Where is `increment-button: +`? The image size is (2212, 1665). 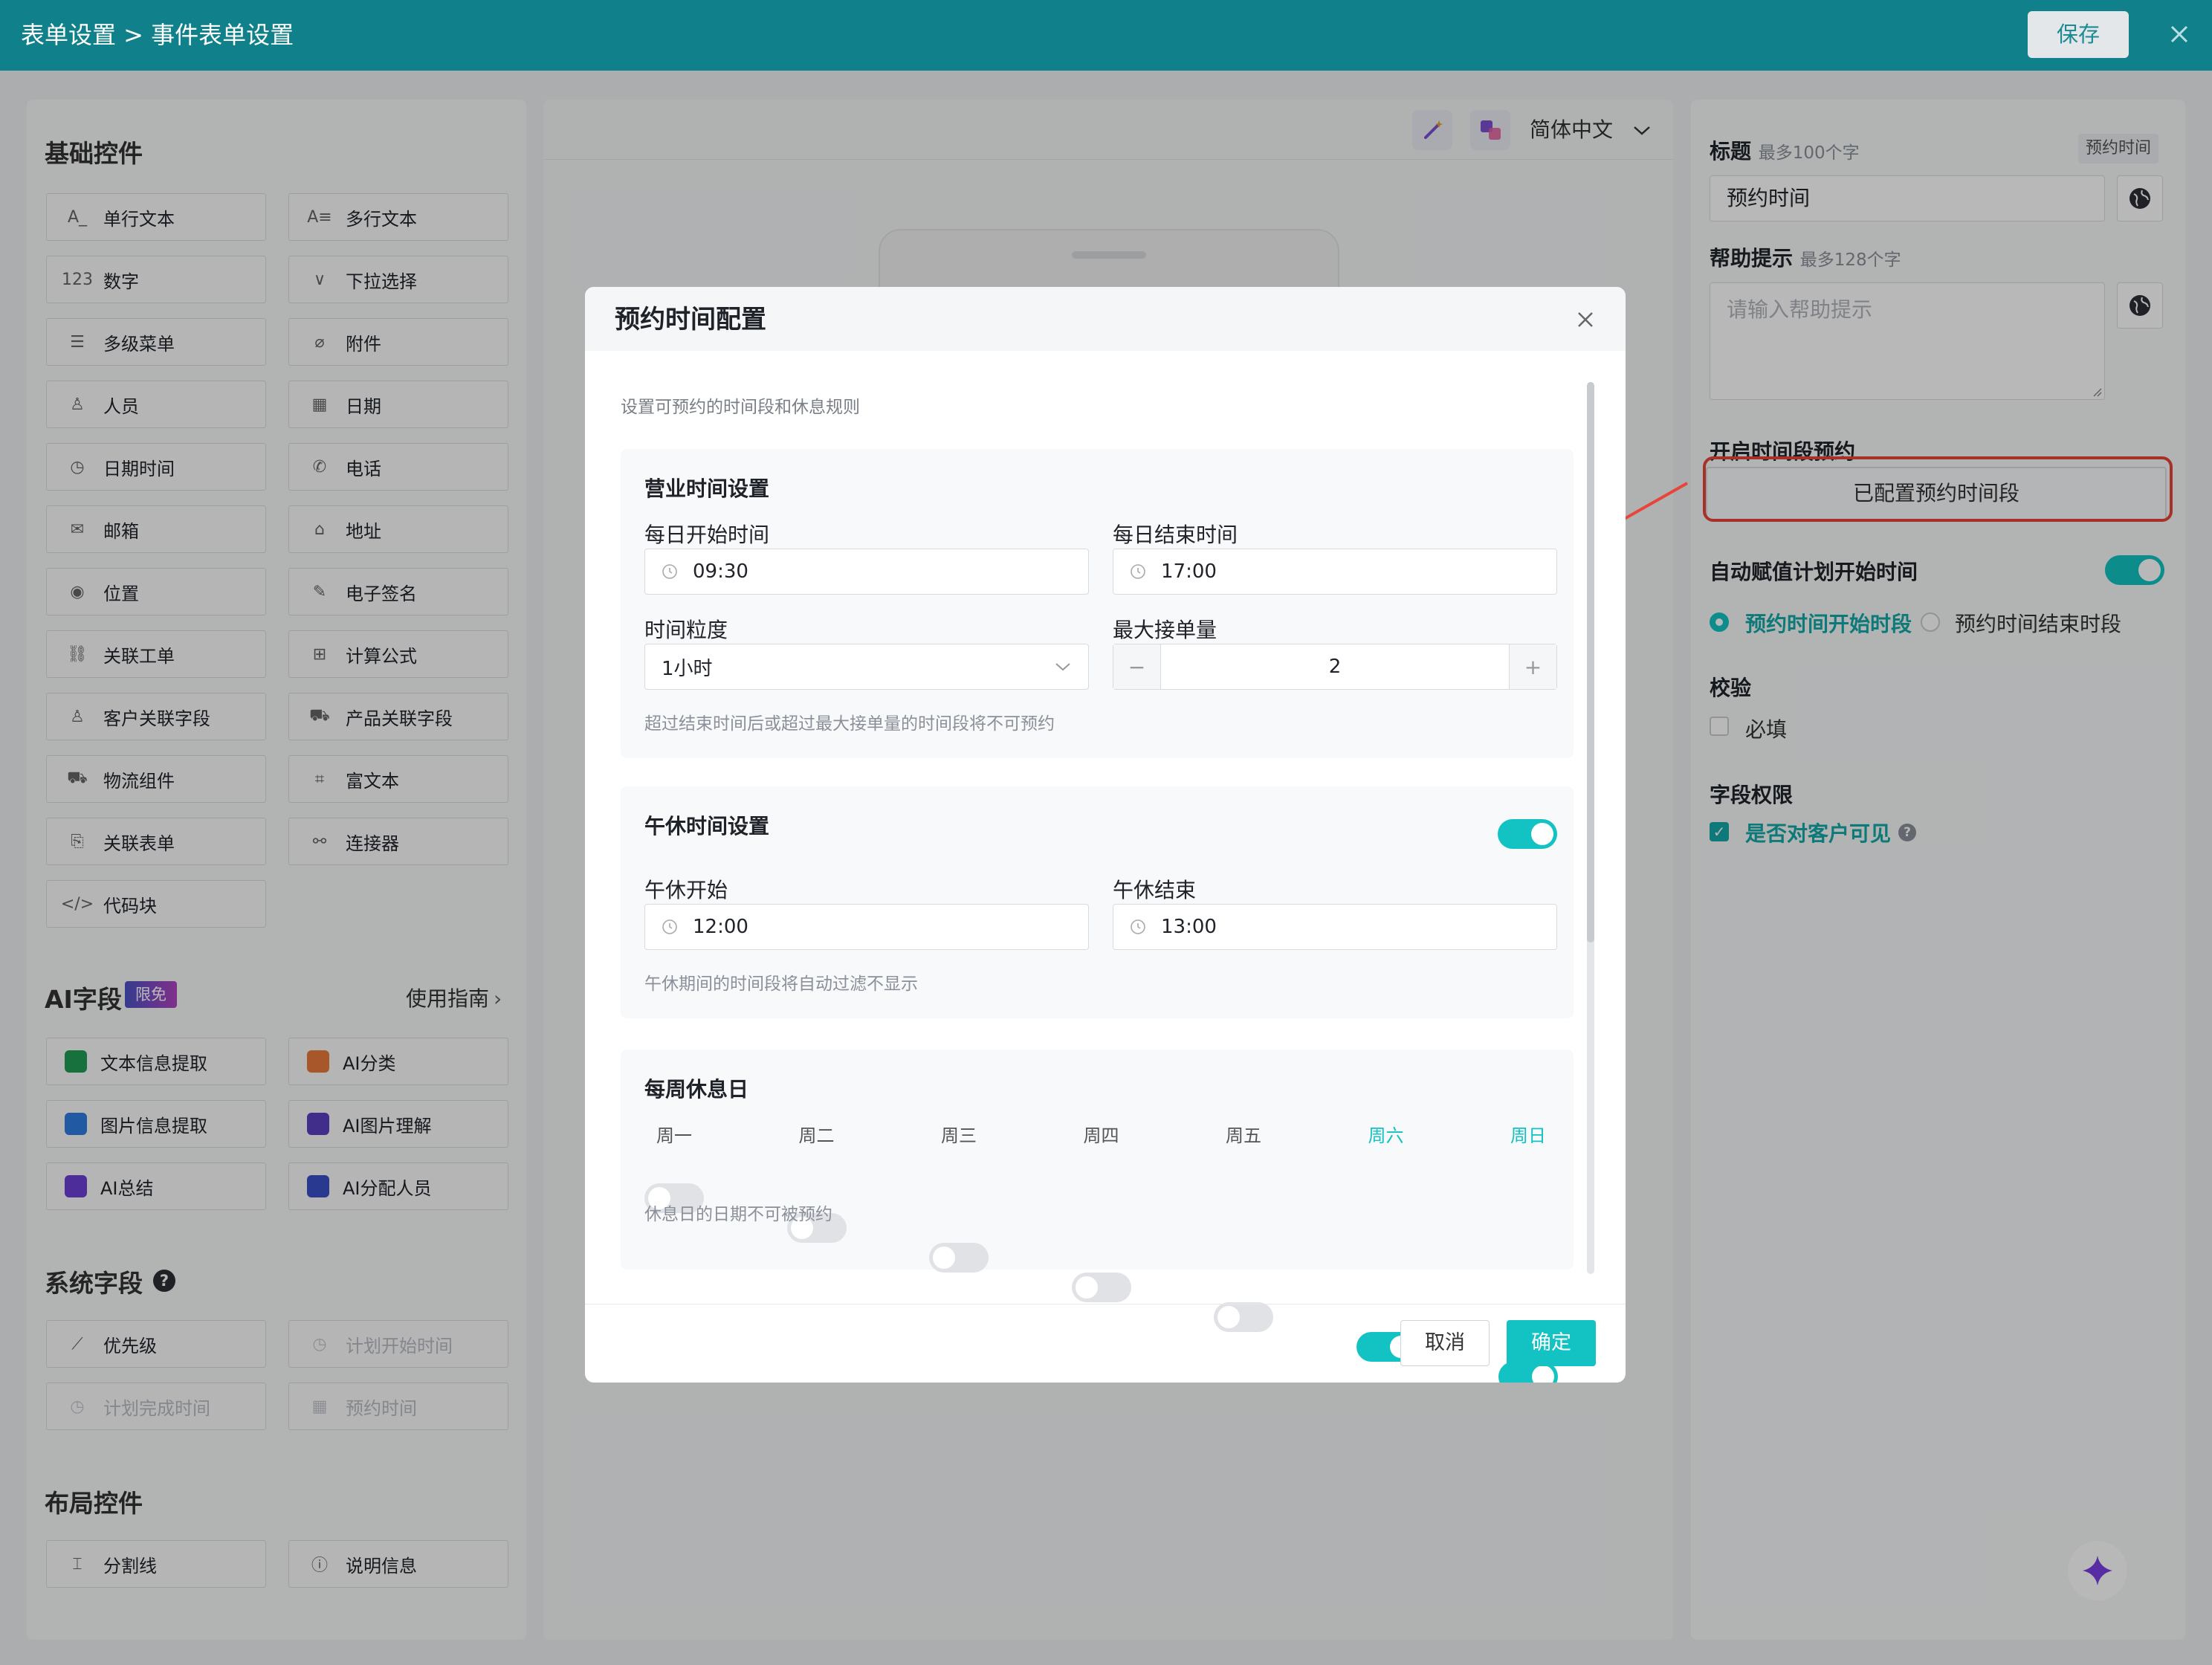
increment-button: + is located at coordinates (1532, 666).